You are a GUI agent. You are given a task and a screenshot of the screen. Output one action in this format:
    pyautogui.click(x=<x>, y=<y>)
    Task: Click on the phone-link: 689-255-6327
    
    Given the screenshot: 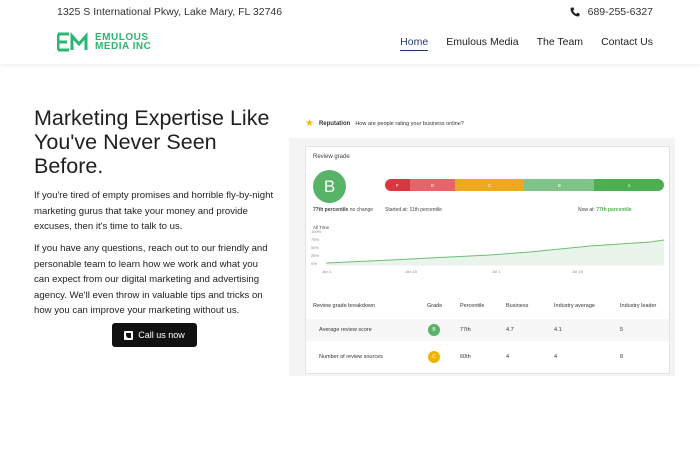 What is the action you would take?
    pyautogui.click(x=611, y=12)
    